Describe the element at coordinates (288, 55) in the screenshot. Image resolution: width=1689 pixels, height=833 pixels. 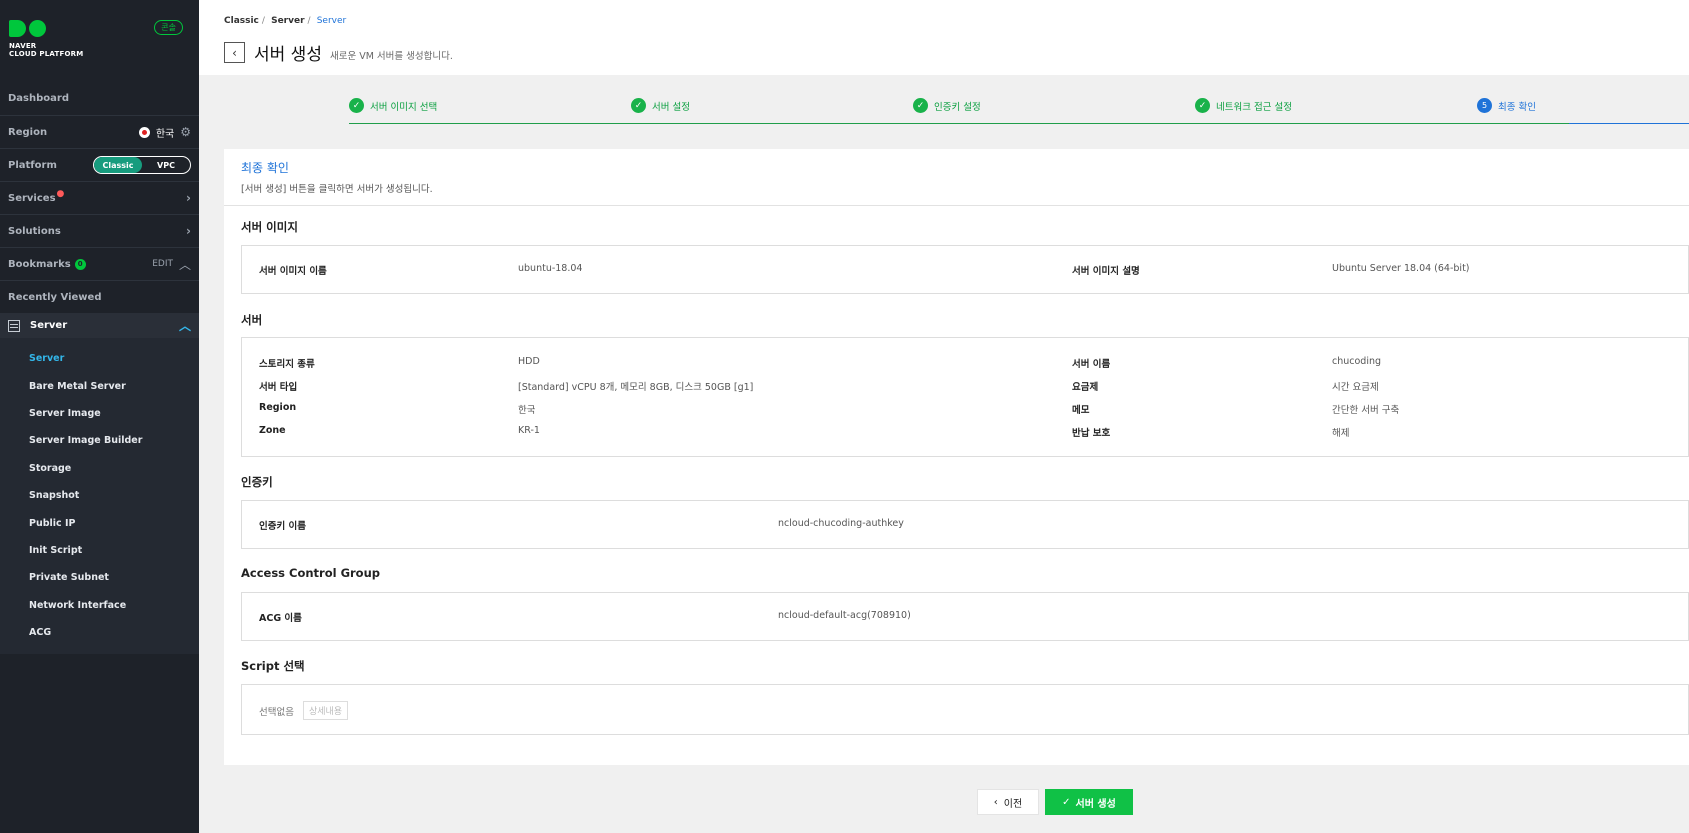
I see `page-title: 서버 생성` at that location.